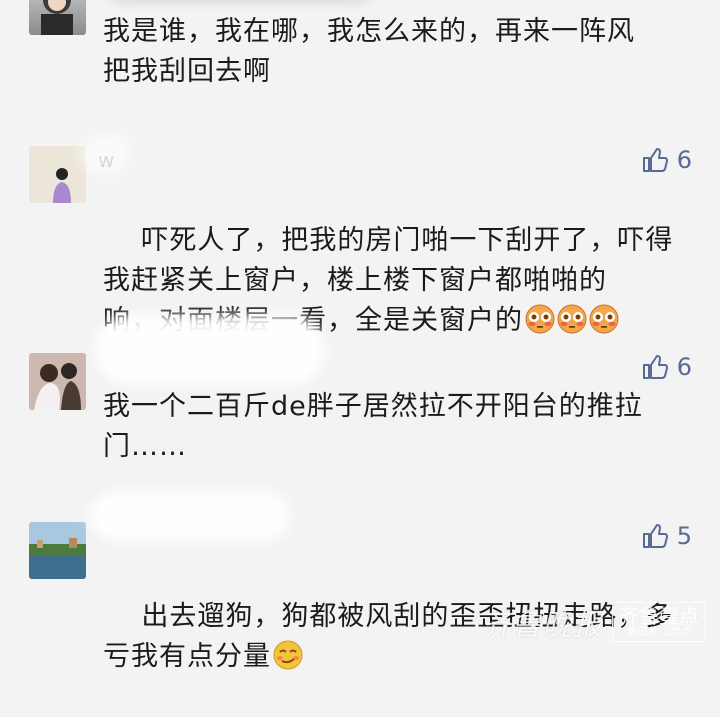  What do you see at coordinates (659, 632) in the screenshot?
I see `watermark-slogan: 我记者·上壹点` at bounding box center [659, 632].